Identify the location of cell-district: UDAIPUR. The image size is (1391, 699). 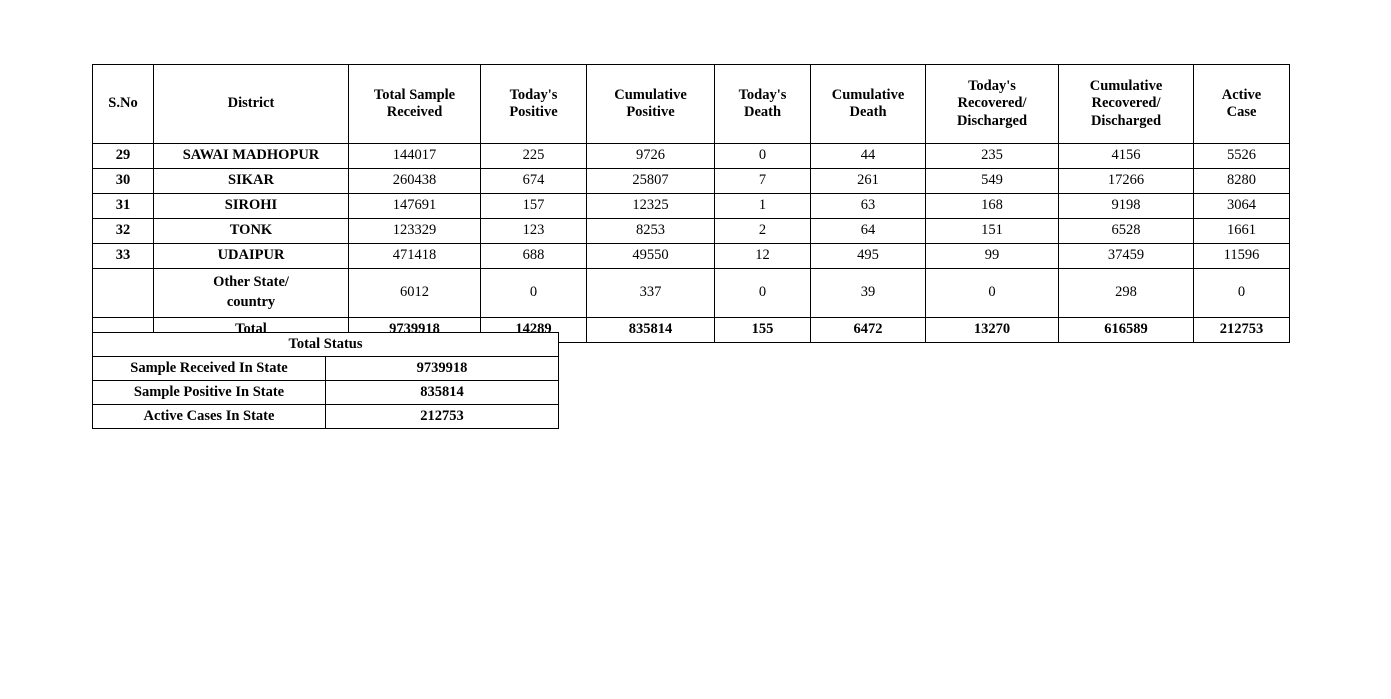
(251, 256).